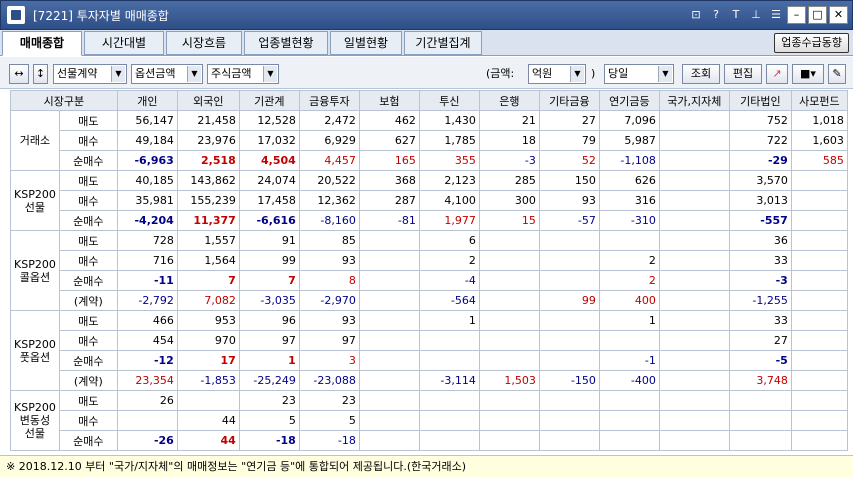  What do you see at coordinates (629, 320) in the screenshot?
I see `data-cell: 1` at bounding box center [629, 320].